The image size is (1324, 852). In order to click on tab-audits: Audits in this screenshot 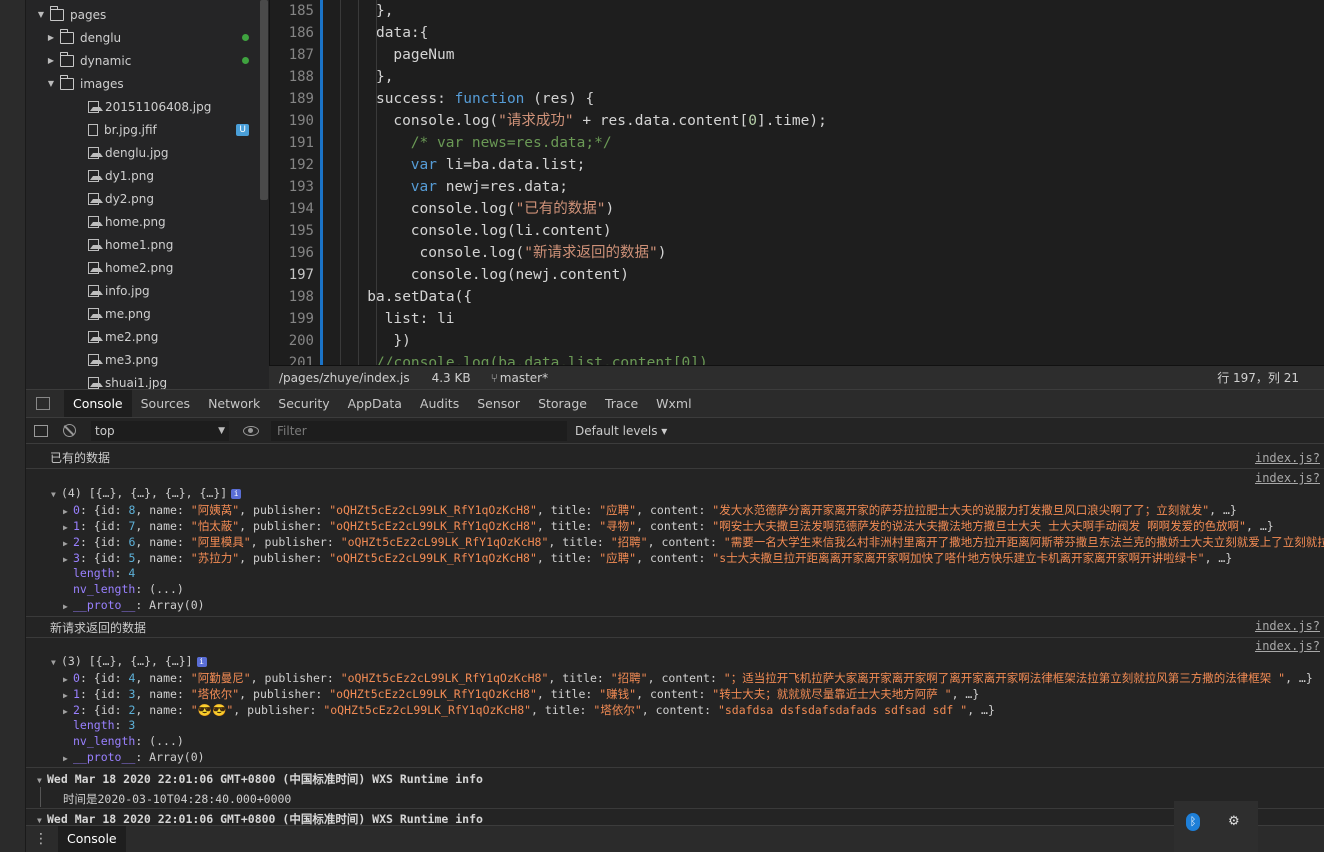, I will do `click(439, 403)`.